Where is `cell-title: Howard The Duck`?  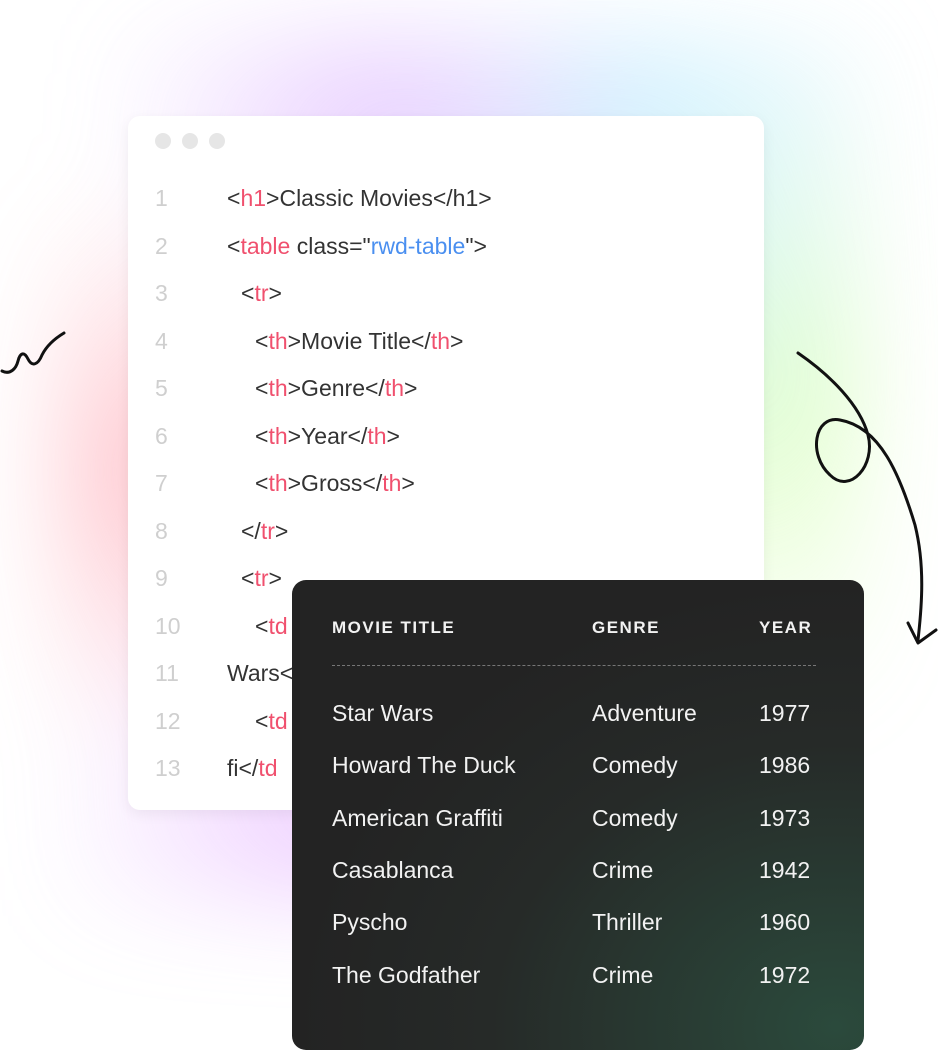
cell-title: Howard The Duck is located at coordinates (424, 765).